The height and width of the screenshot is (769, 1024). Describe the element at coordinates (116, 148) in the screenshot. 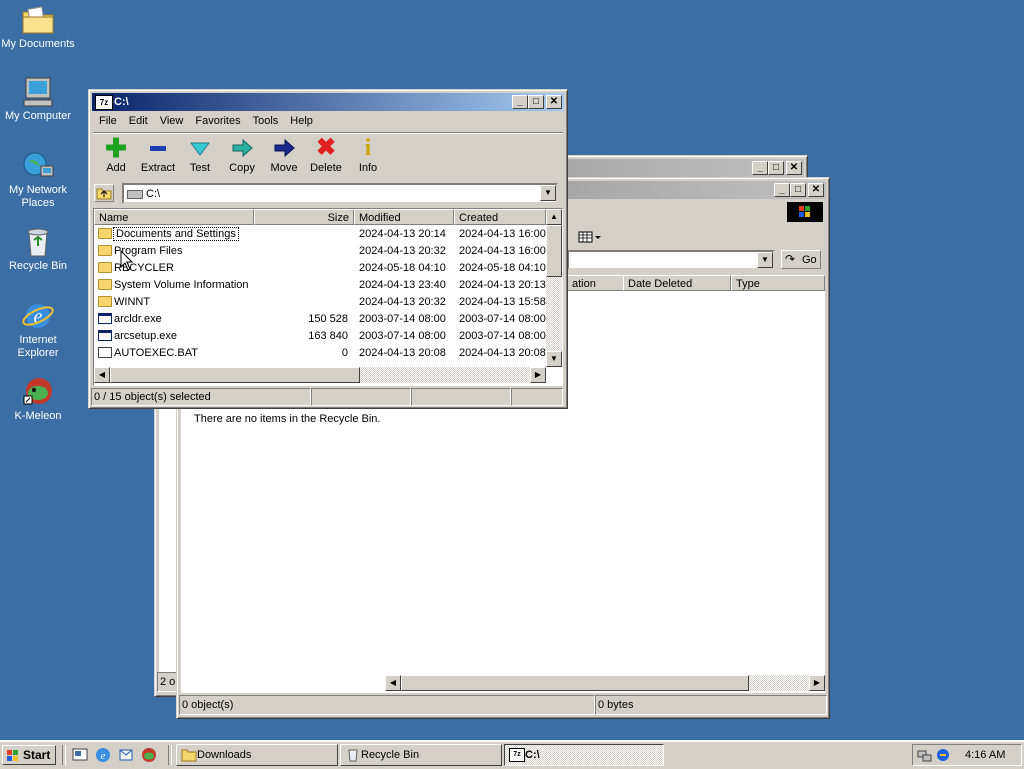

I see `plus-icon: ✚` at that location.